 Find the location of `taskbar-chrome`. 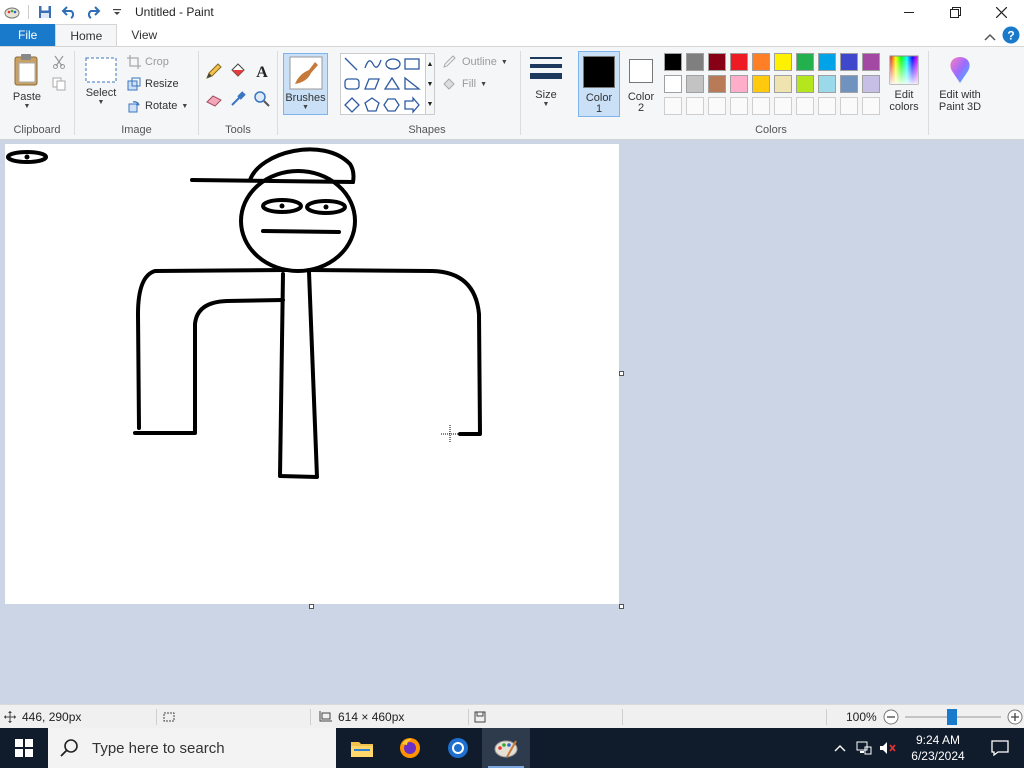

taskbar-chrome is located at coordinates (458, 748).